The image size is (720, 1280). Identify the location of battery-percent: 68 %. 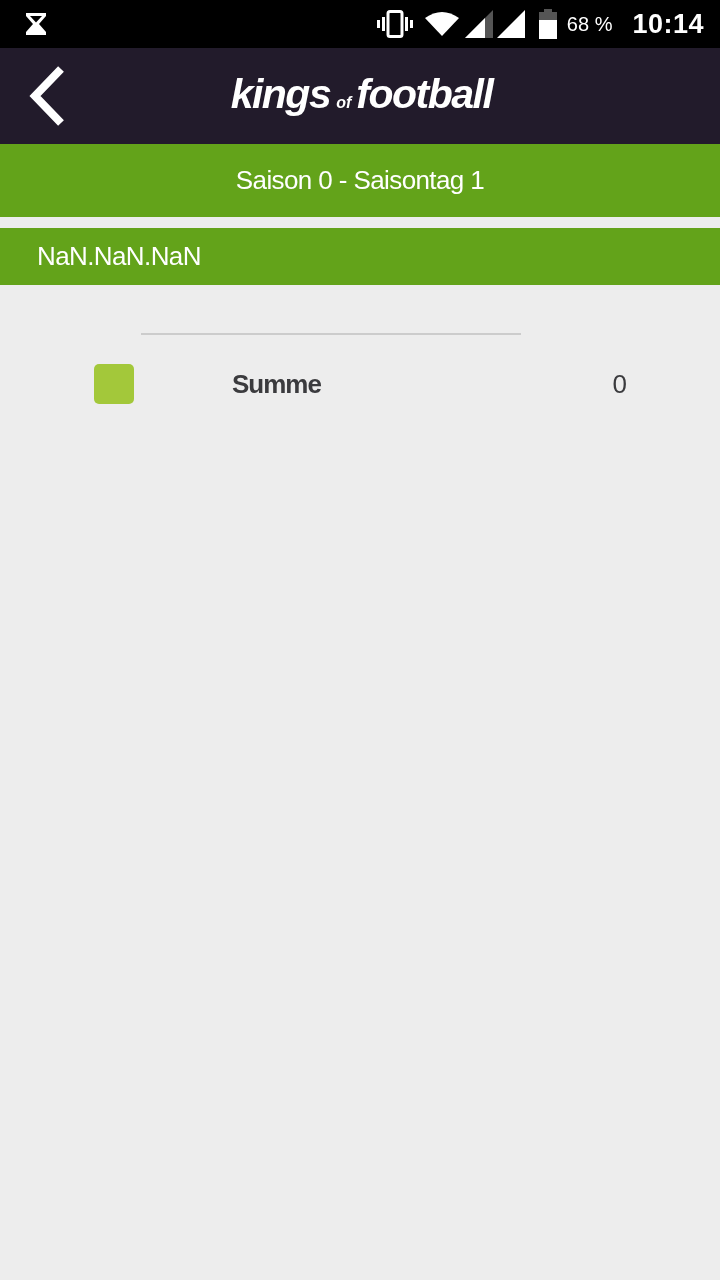
(589, 24).